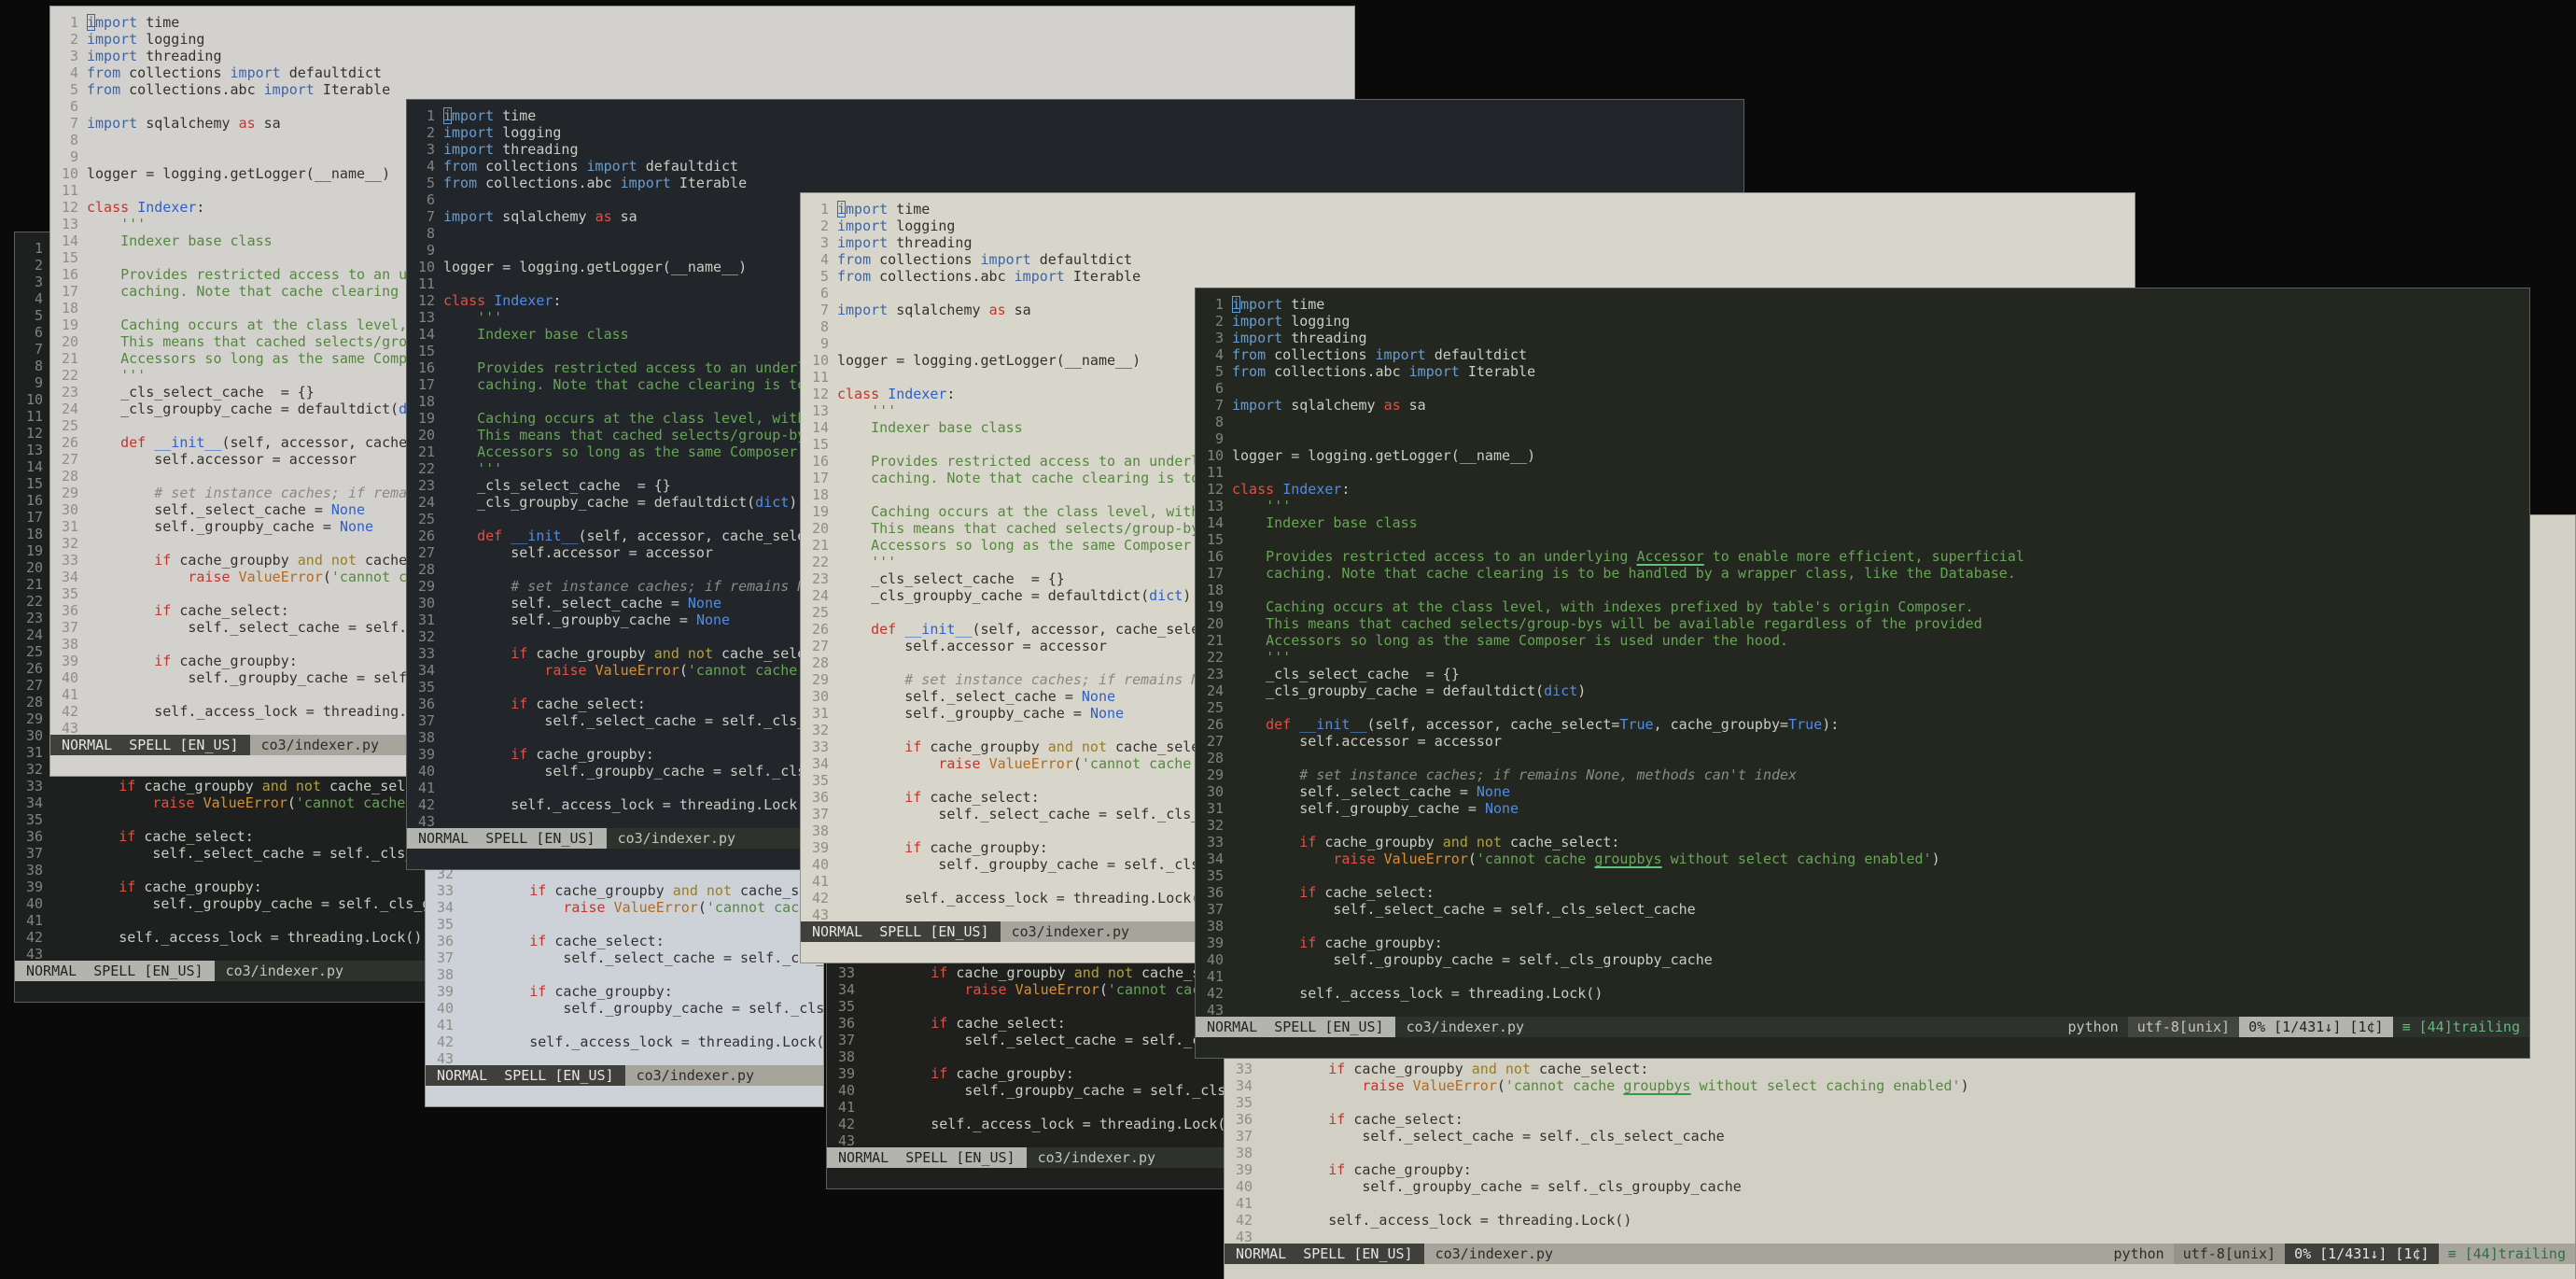 The height and width of the screenshot is (1279, 2576). Describe the element at coordinates (1636, 724) in the screenshot. I see `code-token: True` at that location.